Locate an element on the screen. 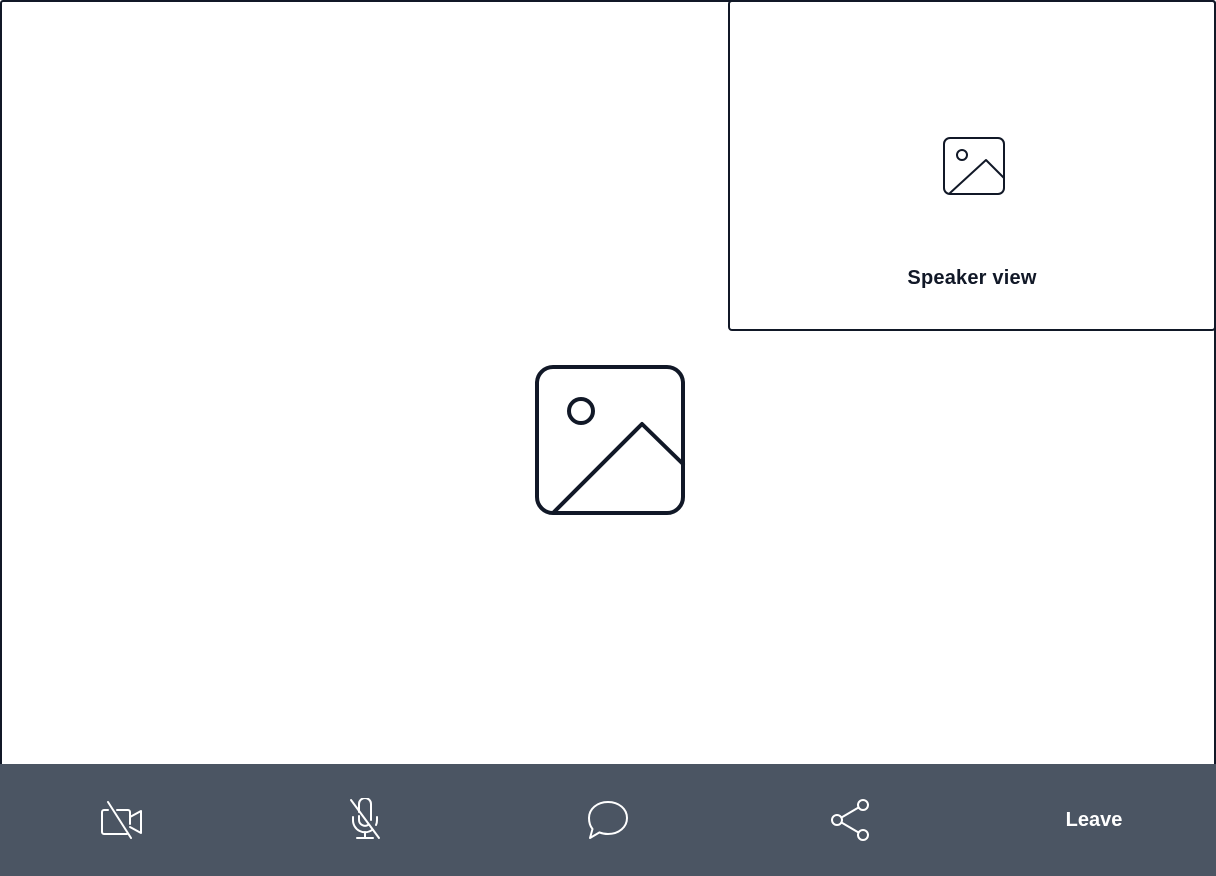 This screenshot has height=876, width=1216. speaker-view-label: Speaker view is located at coordinates (972, 278).